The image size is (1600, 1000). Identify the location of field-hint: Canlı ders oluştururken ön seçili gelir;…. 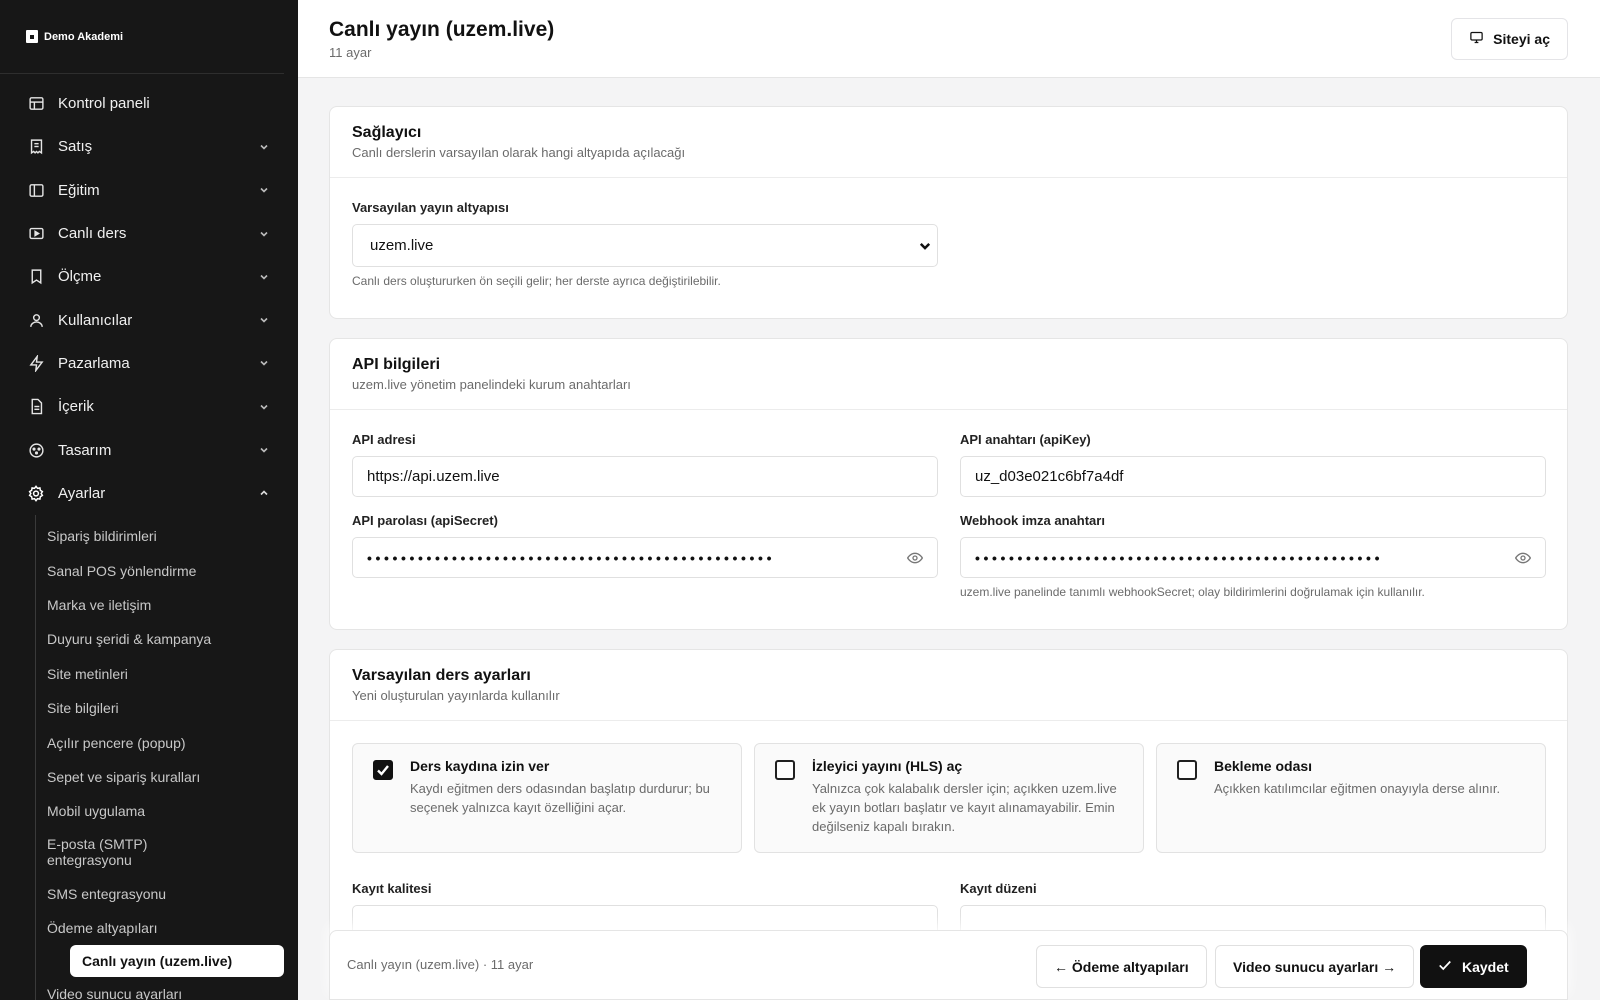
(536, 281).